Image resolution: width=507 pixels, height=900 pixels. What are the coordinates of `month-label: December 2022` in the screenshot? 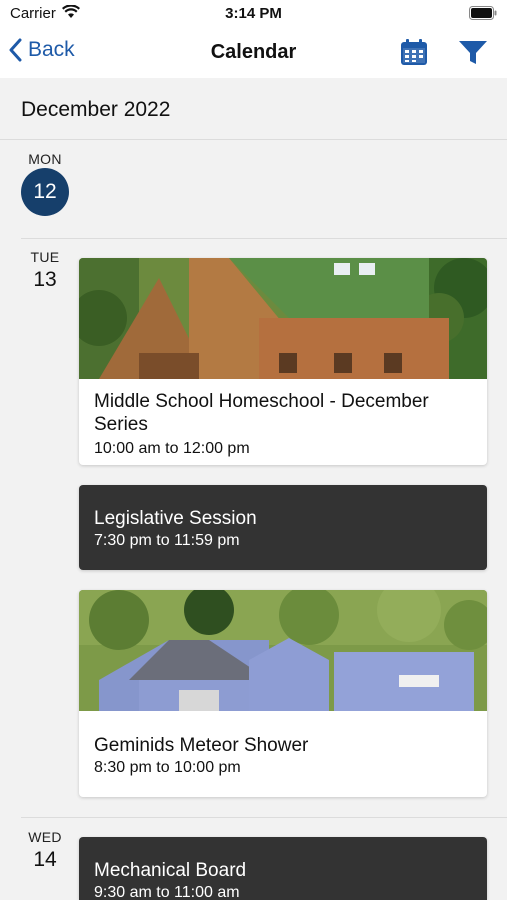 It's located at (96, 109).